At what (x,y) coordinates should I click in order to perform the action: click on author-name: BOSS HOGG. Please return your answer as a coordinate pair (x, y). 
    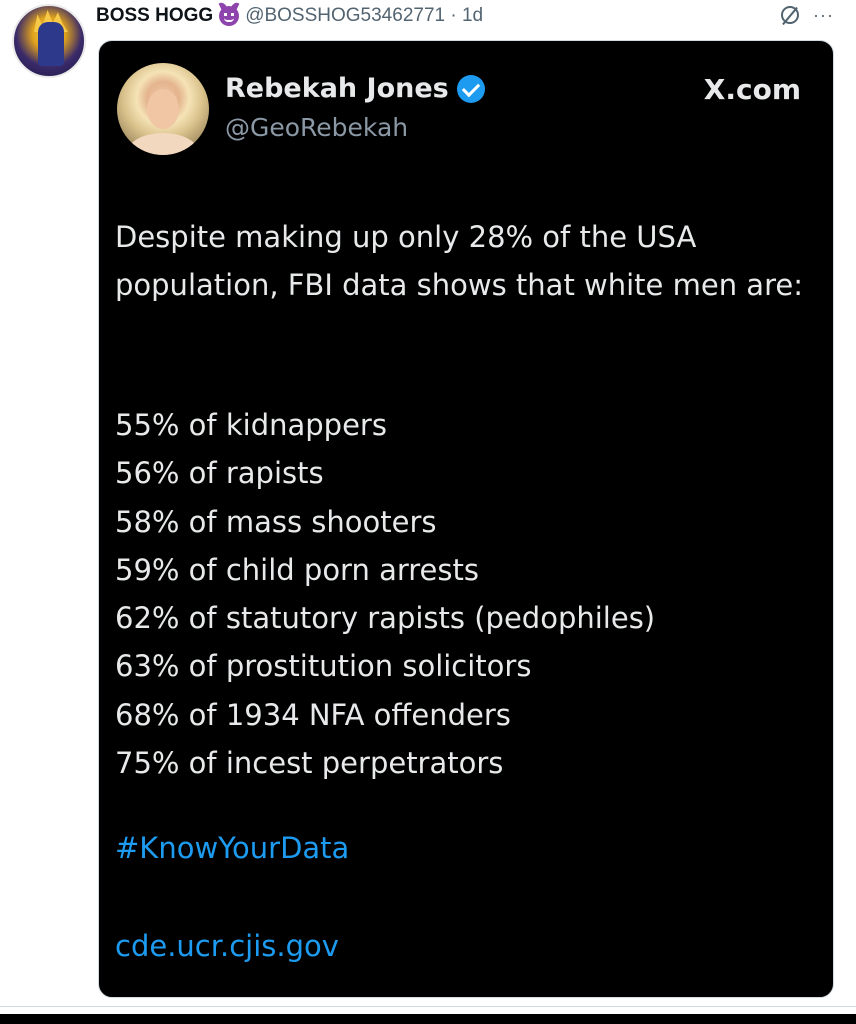
    Looking at the image, I should click on (154, 16).